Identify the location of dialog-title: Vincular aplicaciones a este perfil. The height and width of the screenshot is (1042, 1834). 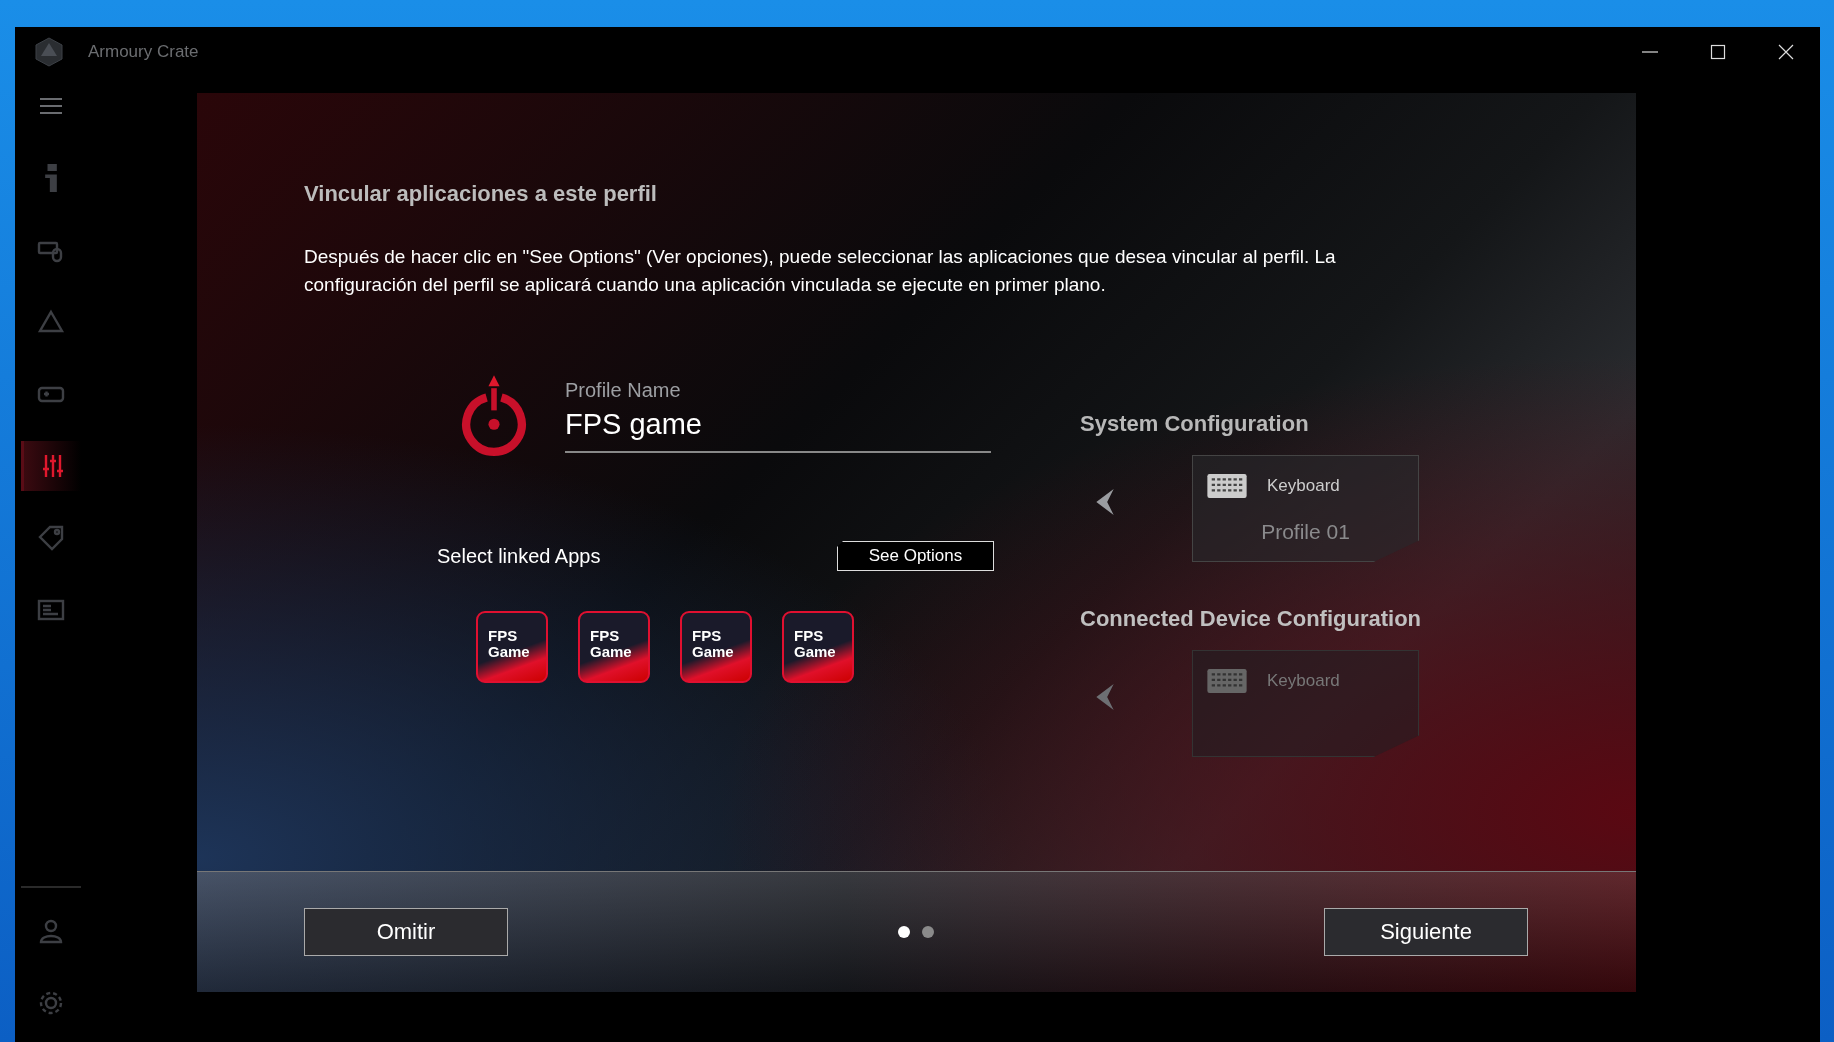
(481, 194).